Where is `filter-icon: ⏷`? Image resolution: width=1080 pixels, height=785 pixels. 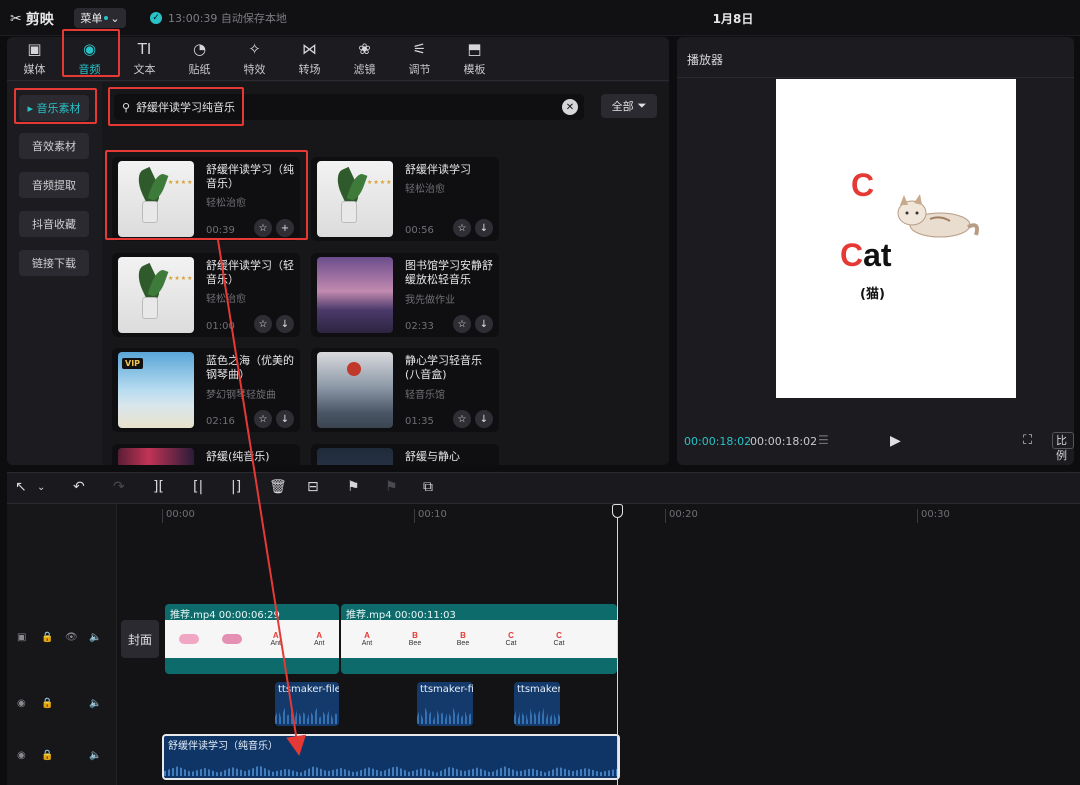
filter-icon: ⏷ is located at coordinates (642, 105).